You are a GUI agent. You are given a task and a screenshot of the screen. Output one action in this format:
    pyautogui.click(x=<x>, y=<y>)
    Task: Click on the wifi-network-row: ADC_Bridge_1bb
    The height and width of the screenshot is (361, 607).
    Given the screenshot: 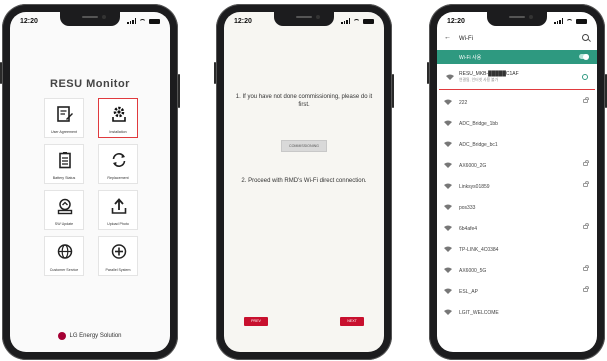 What is the action you would take?
    pyautogui.click(x=517, y=123)
    